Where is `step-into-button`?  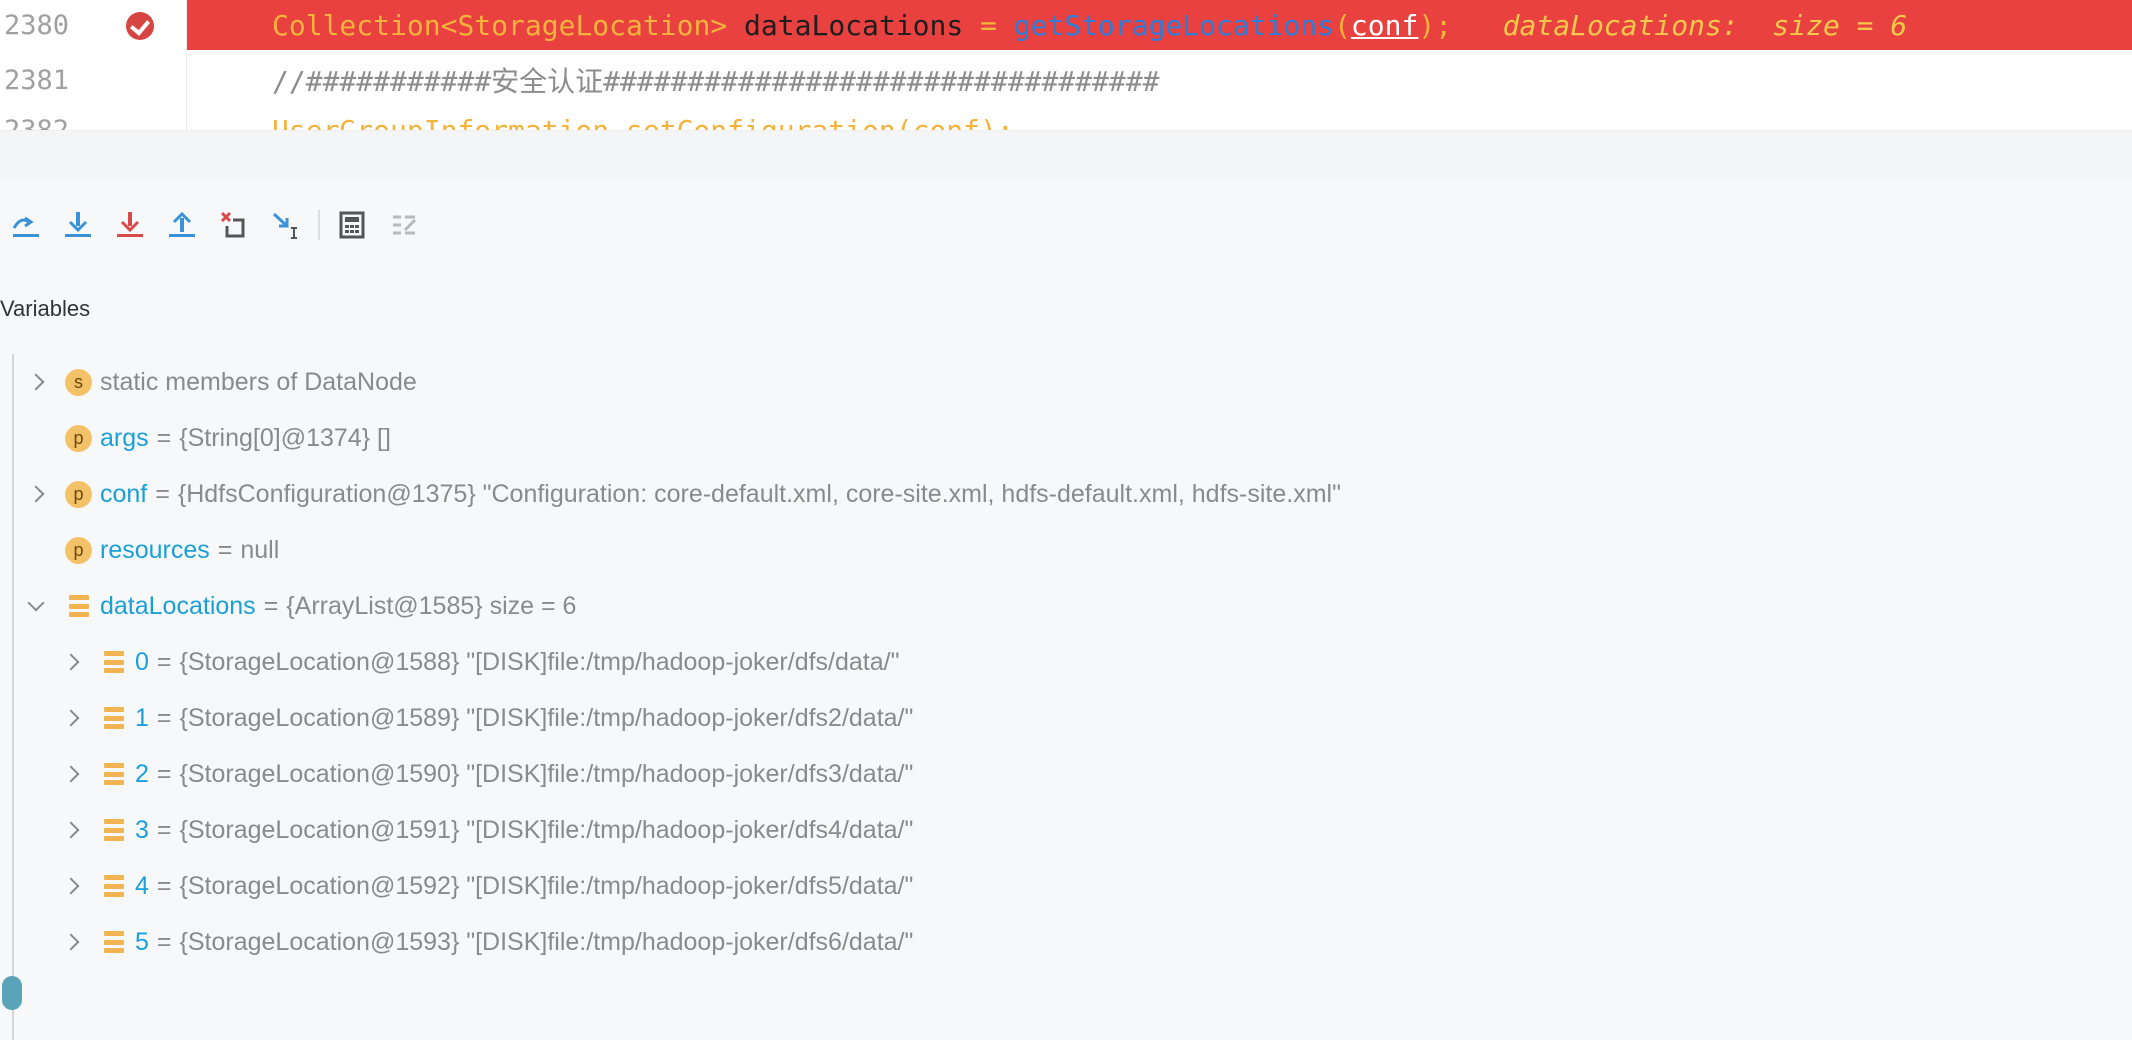 step-into-button is located at coordinates (78, 225).